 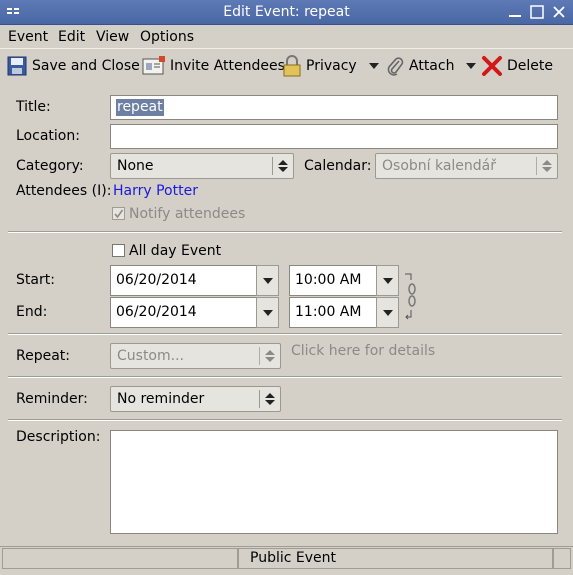 What do you see at coordinates (35, 280) in the screenshot?
I see `start-label: Start:` at bounding box center [35, 280].